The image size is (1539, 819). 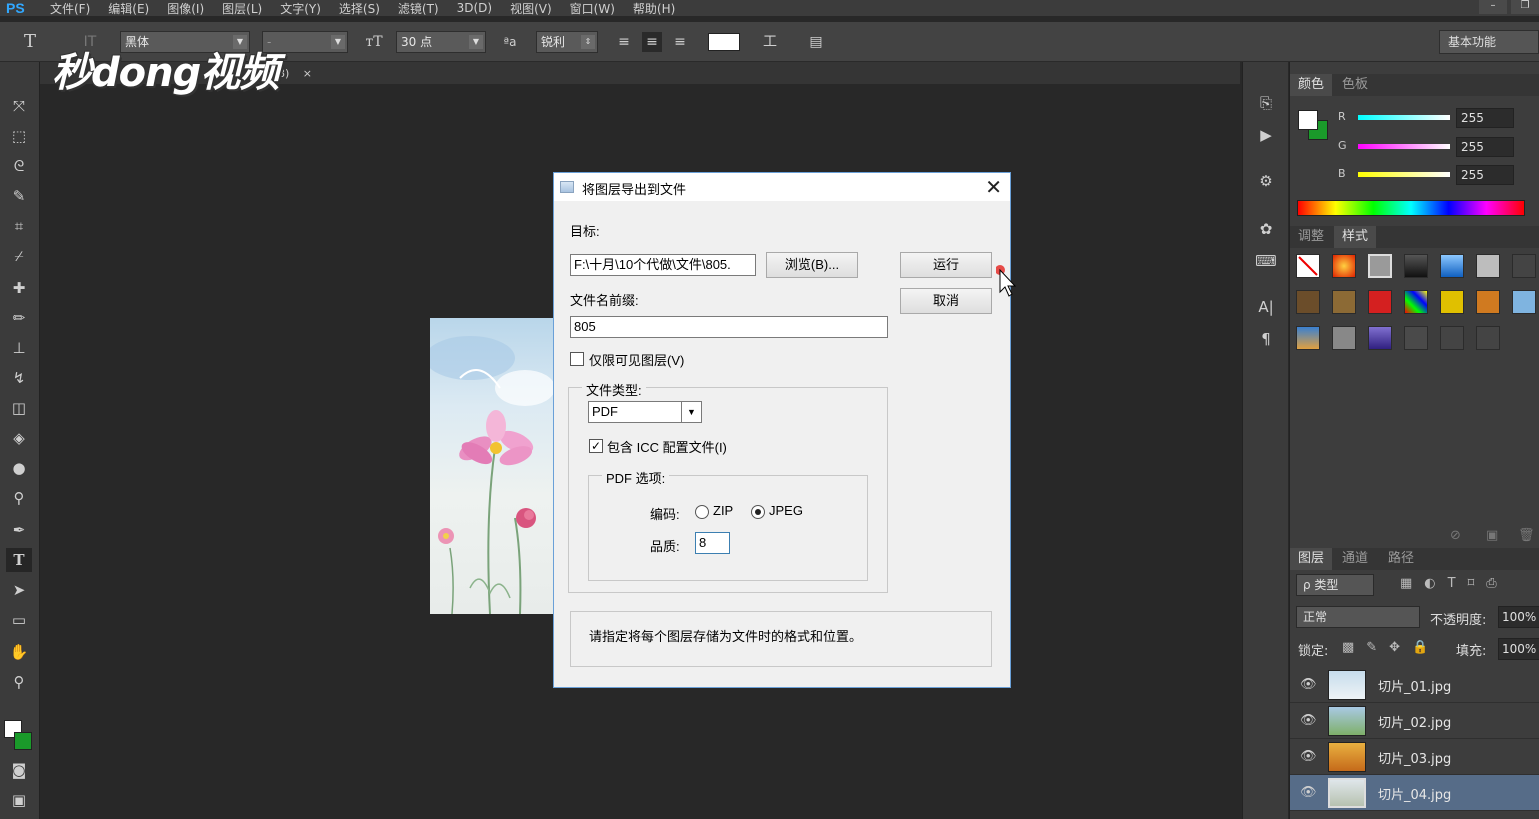 What do you see at coordinates (307, 73) in the screenshot?
I see `tab-close-icon: ×` at bounding box center [307, 73].